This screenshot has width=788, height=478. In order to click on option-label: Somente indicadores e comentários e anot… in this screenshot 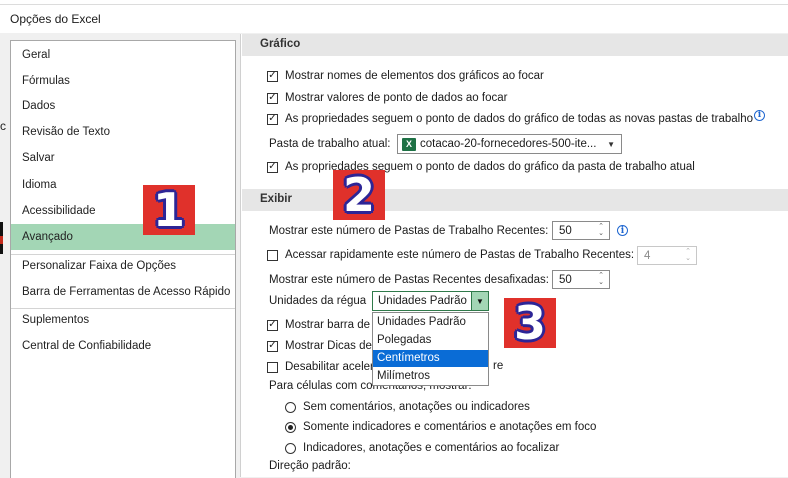, I will do `click(450, 427)`.